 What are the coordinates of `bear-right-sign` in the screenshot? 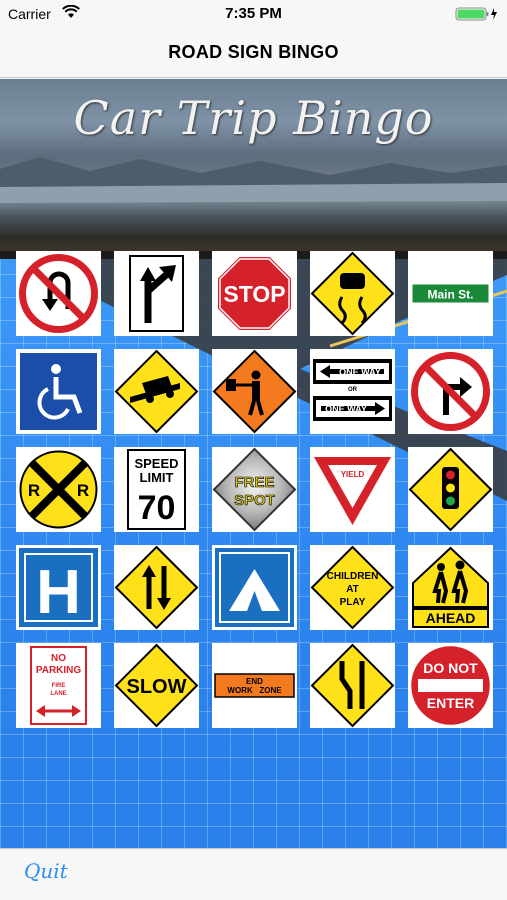 It's located at (156, 293).